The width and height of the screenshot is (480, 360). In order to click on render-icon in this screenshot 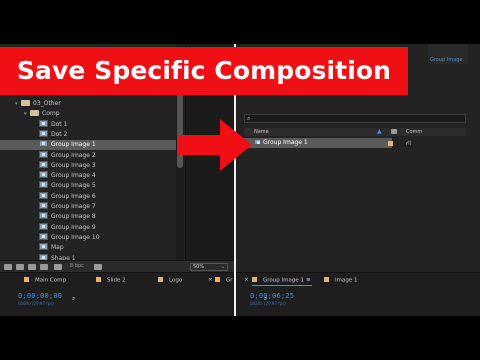, I will do `click(58, 267)`.